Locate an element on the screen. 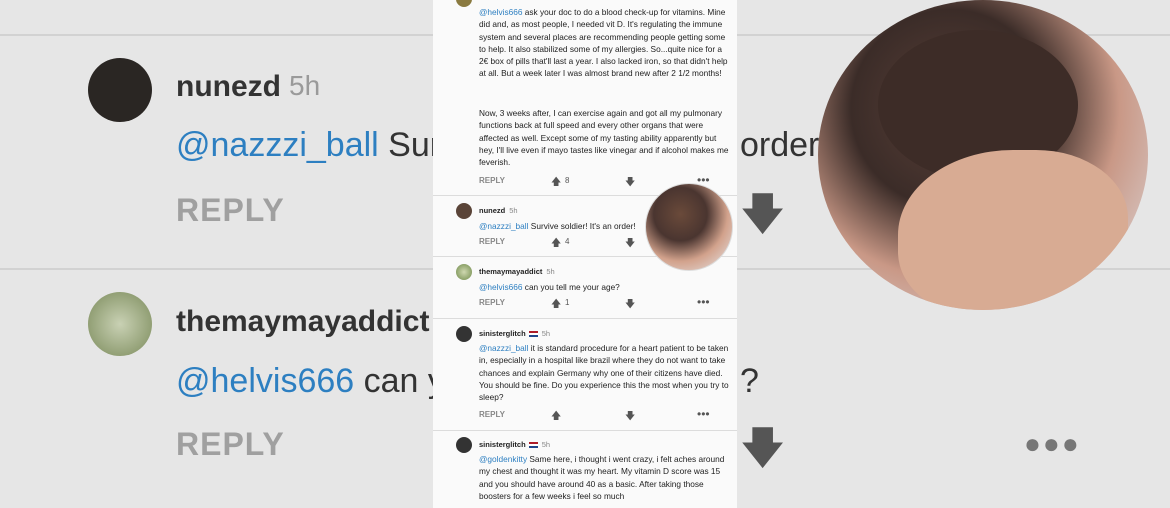  vote-count: 1 is located at coordinates (567, 302).